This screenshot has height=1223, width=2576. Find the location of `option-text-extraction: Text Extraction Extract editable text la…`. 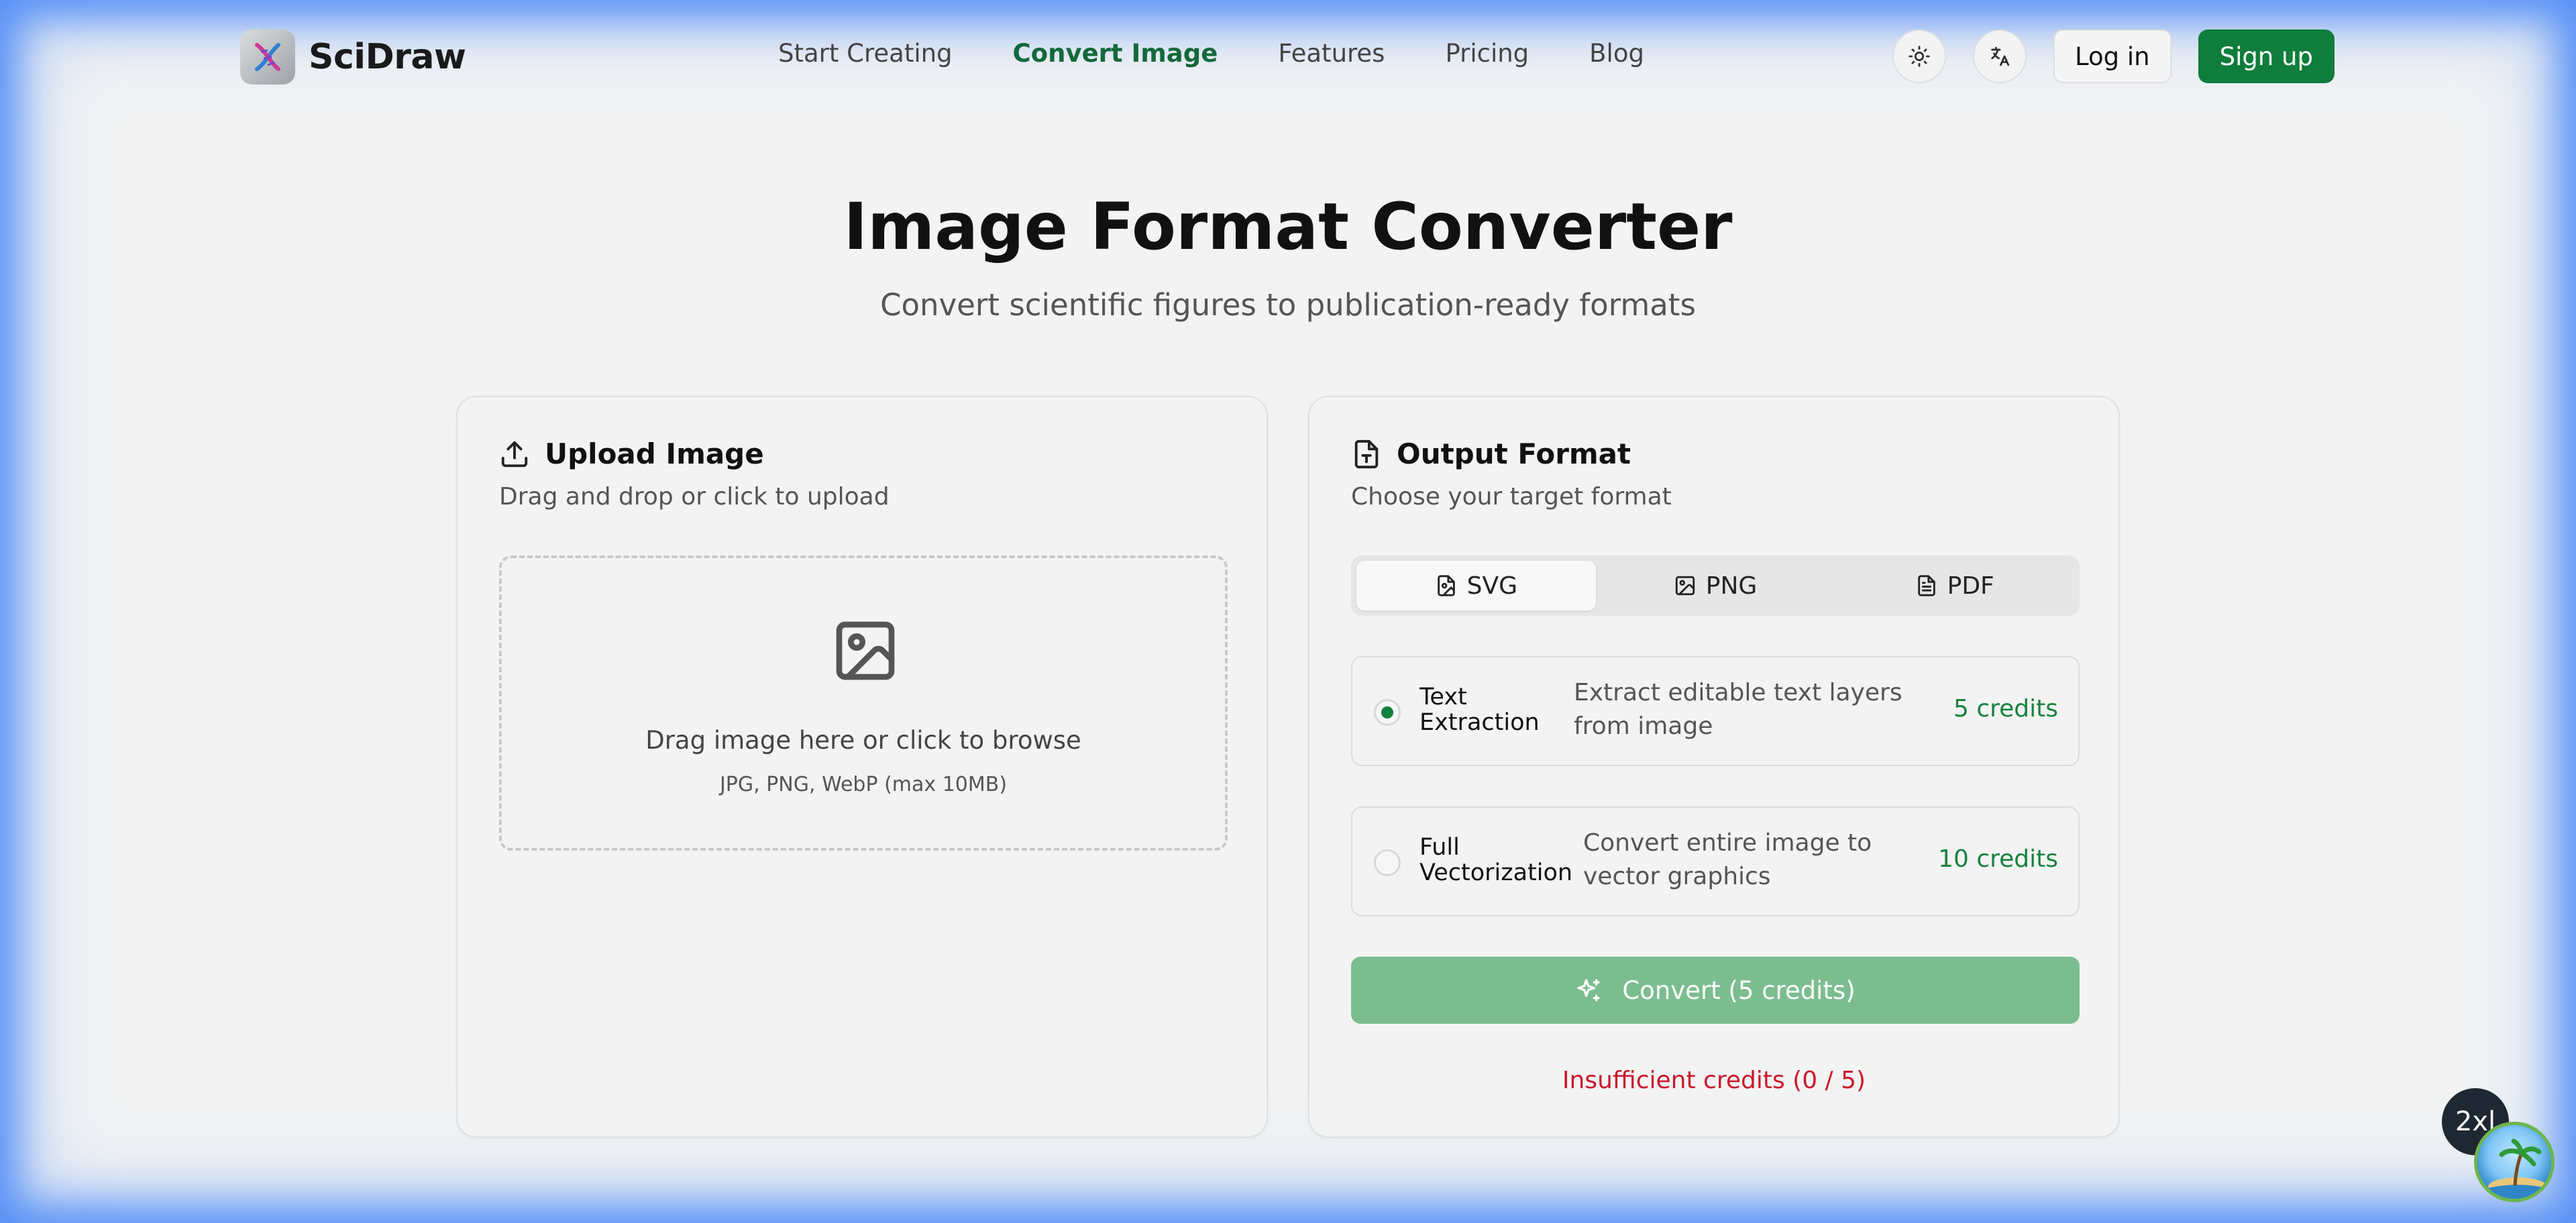

option-text-extraction: Text Extraction Extract editable text la… is located at coordinates (1715, 711).